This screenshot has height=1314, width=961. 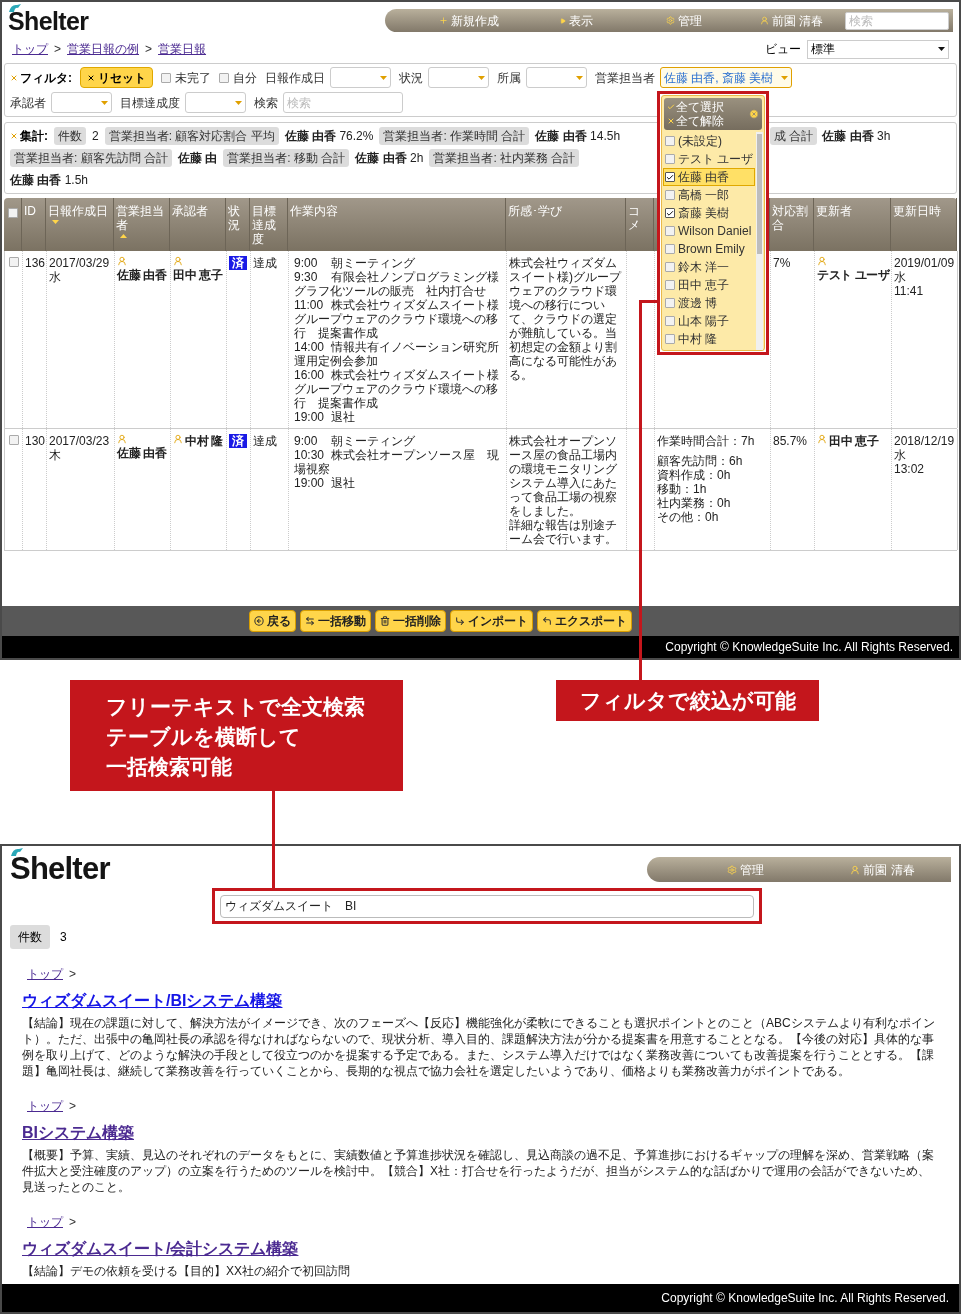 I want to click on table-cell: 佐藤 由香, so click(x=142, y=275).